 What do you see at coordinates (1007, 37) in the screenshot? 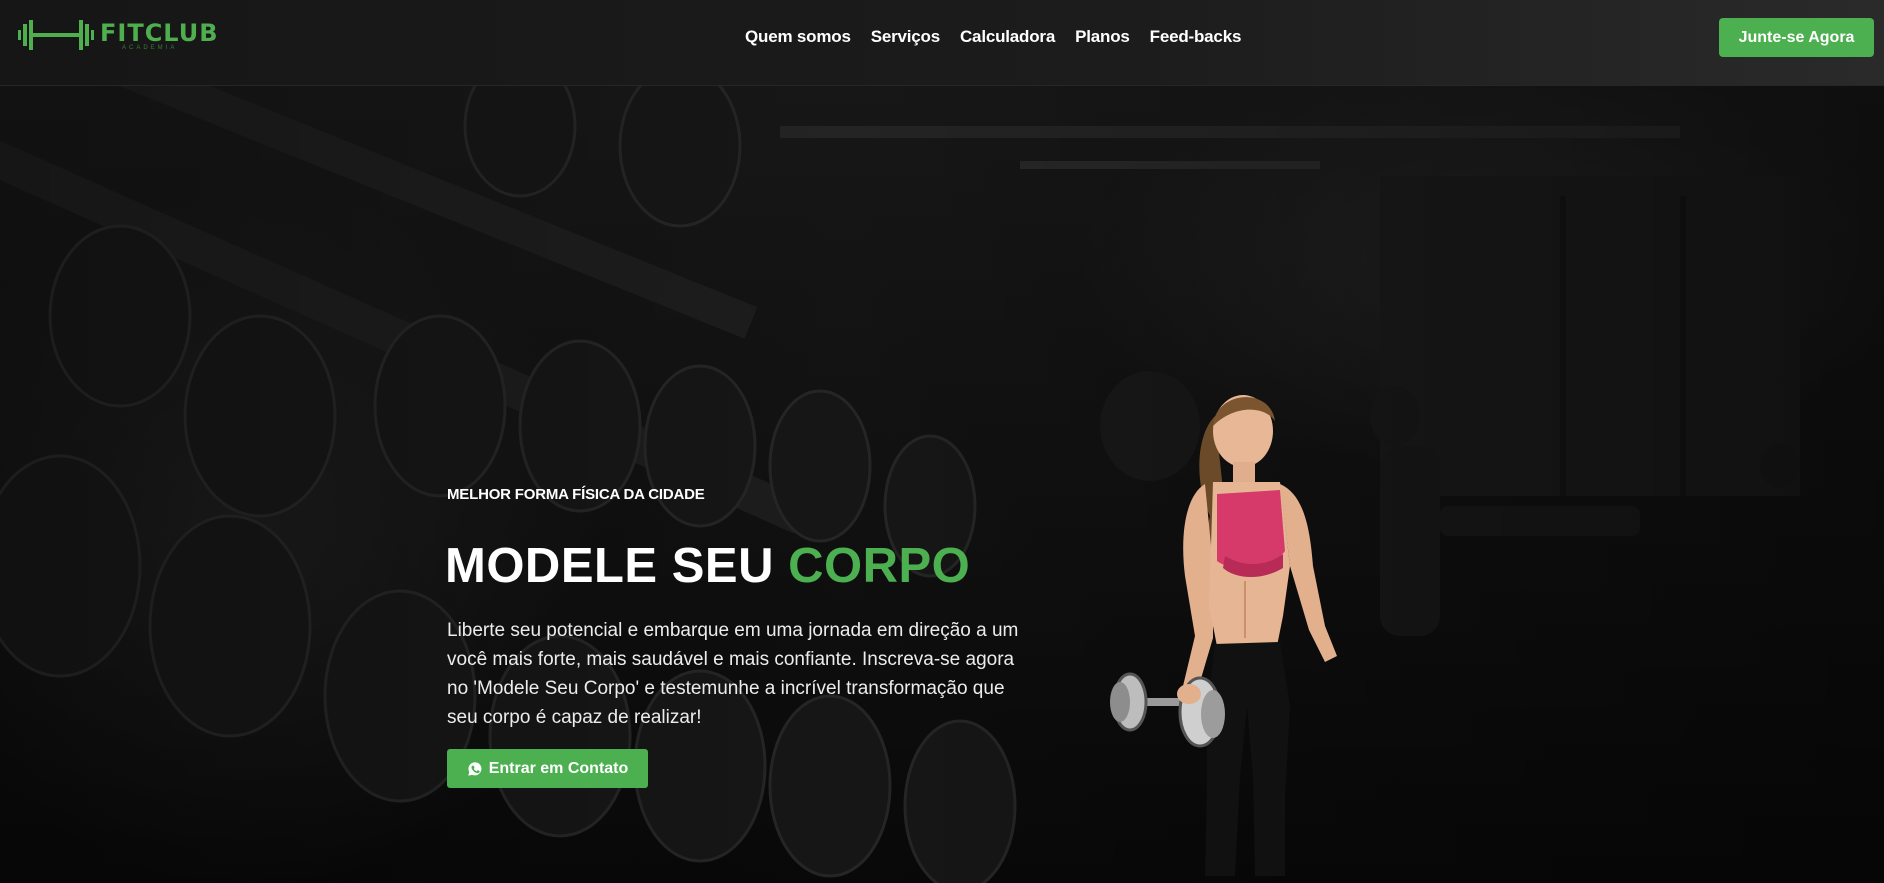
I see `nav-calculadora: Calculadora` at bounding box center [1007, 37].